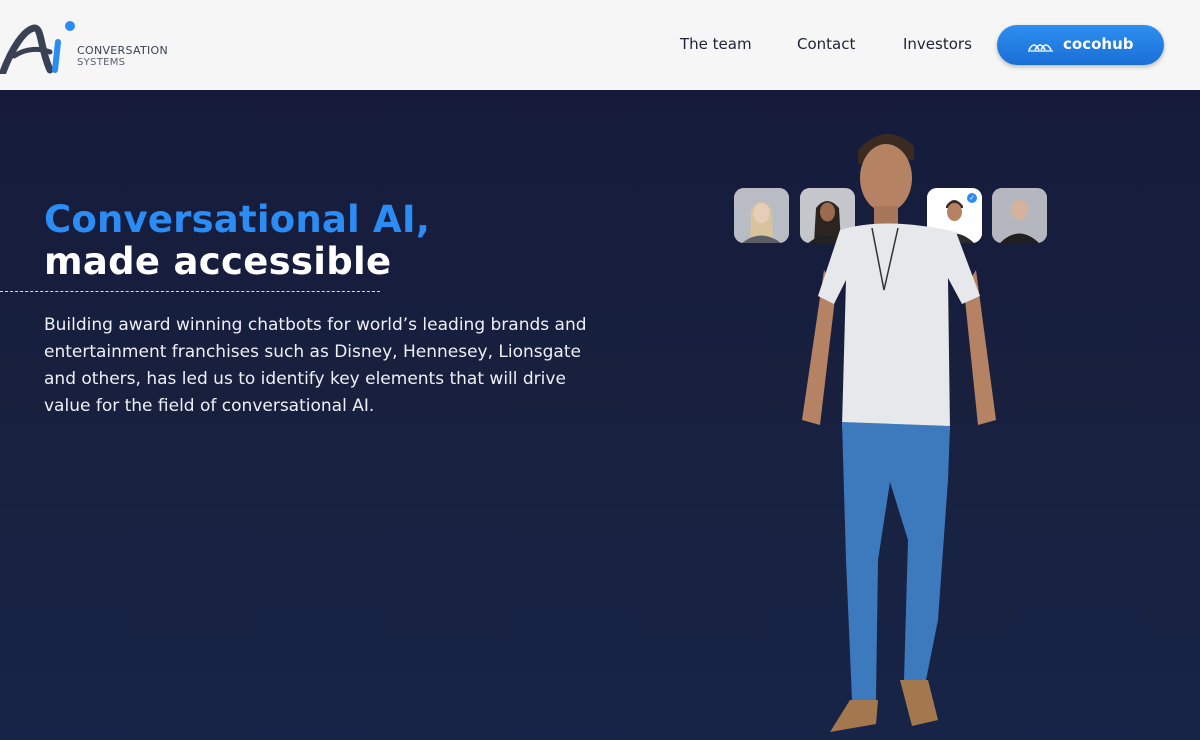 This screenshot has width=1200, height=740. What do you see at coordinates (886, 178) in the screenshot?
I see `character-head` at bounding box center [886, 178].